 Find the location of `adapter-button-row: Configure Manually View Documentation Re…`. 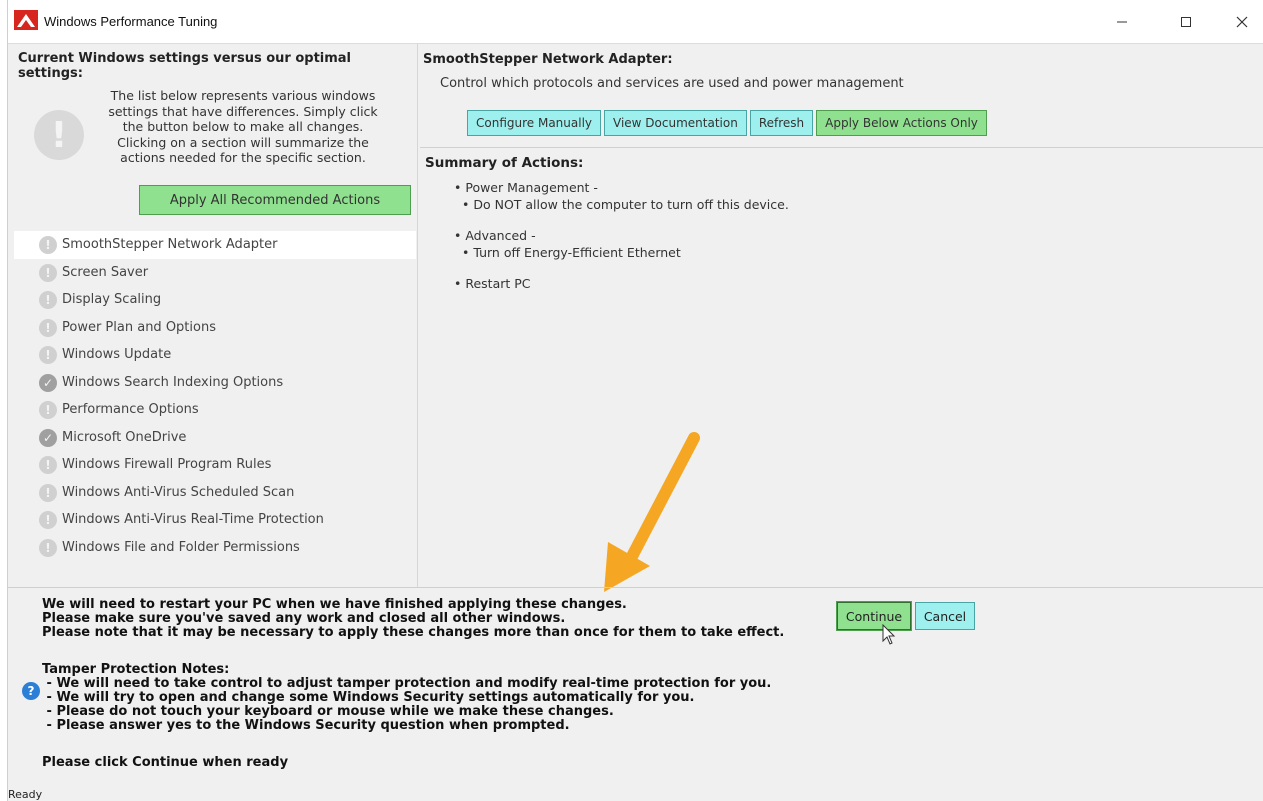

adapter-button-row: Configure Manually View Documentation Re… is located at coordinates (727, 123).